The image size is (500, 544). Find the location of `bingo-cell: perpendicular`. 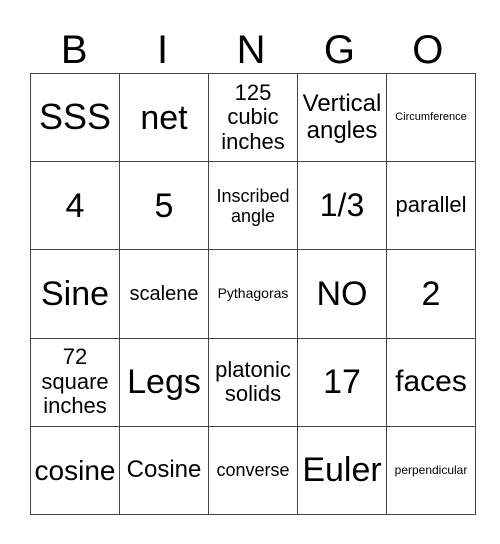

bingo-cell: perpendicular is located at coordinates (431, 470).